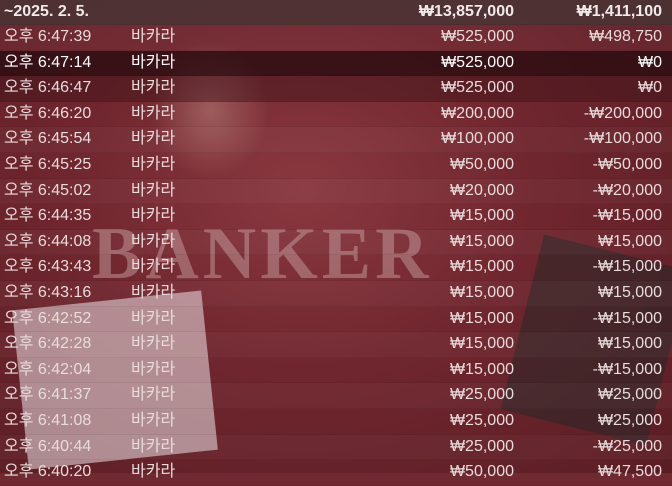 Image resolution: width=672 pixels, height=486 pixels. Describe the element at coordinates (466, 11) in the screenshot. I see `summary-bet-total: ₩13,857,000` at that location.